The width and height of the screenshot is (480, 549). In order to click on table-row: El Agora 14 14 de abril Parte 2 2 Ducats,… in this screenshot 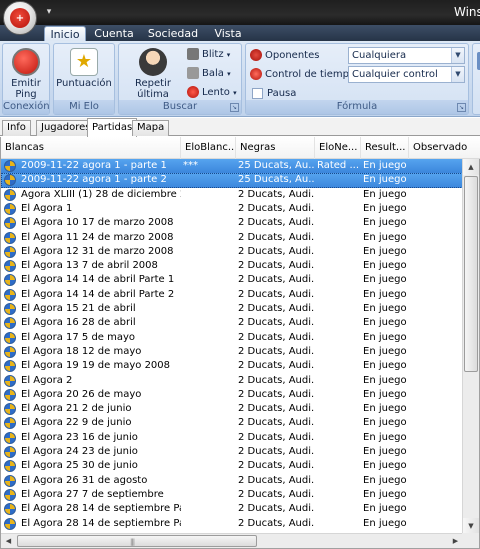, I will do `click(232, 295)`.